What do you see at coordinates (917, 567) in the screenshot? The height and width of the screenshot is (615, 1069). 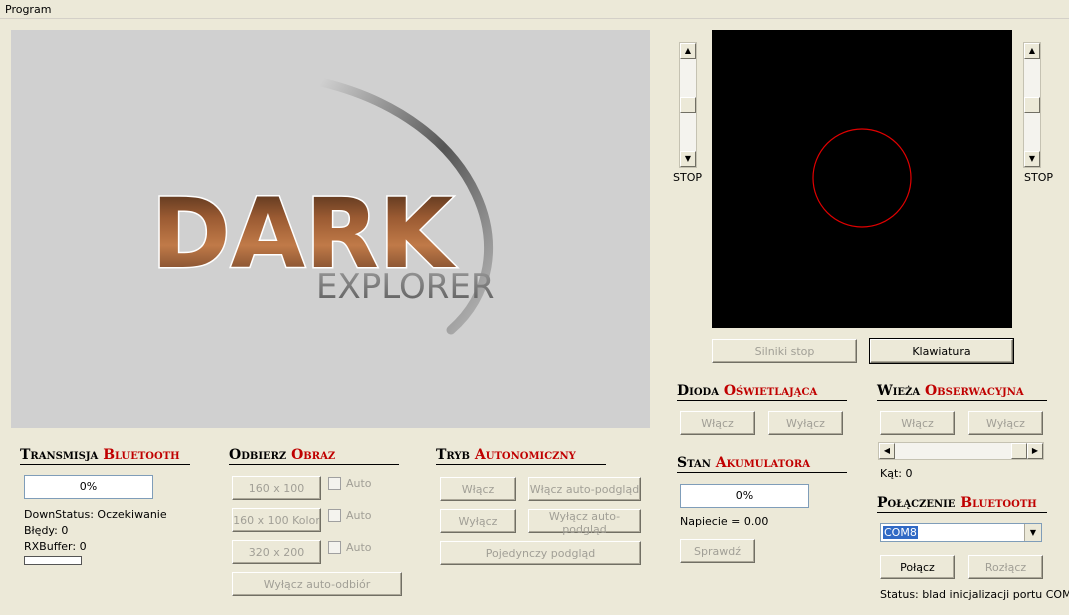 I see `connect-button: Połącz` at bounding box center [917, 567].